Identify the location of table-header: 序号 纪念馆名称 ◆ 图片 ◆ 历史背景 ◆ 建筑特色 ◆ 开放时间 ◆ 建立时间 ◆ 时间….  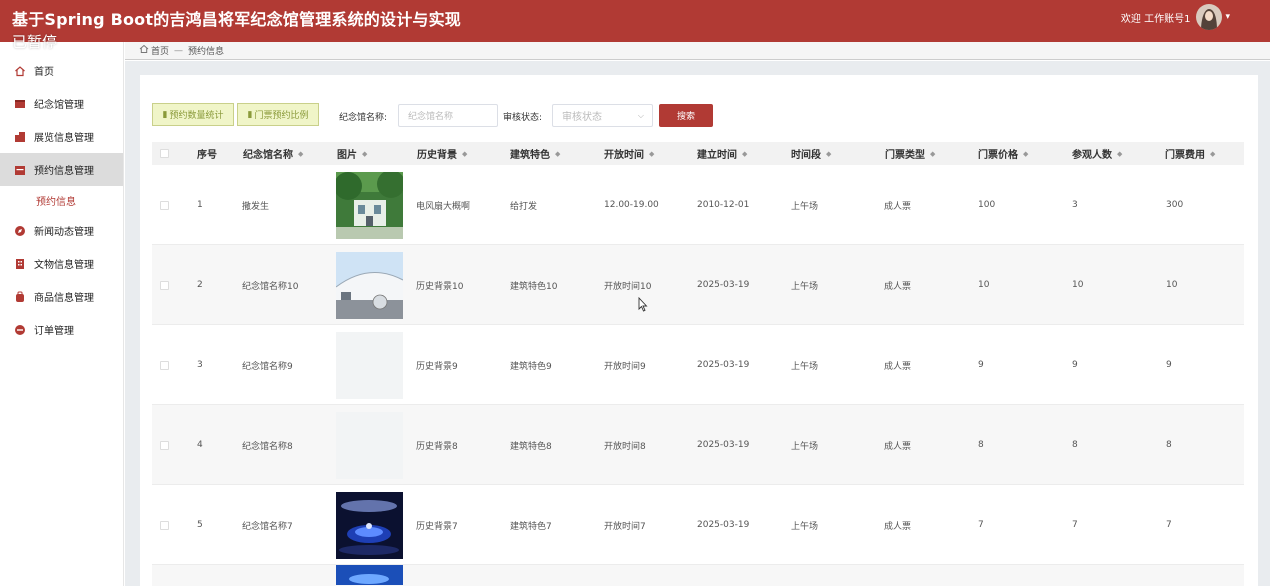
(698, 153).